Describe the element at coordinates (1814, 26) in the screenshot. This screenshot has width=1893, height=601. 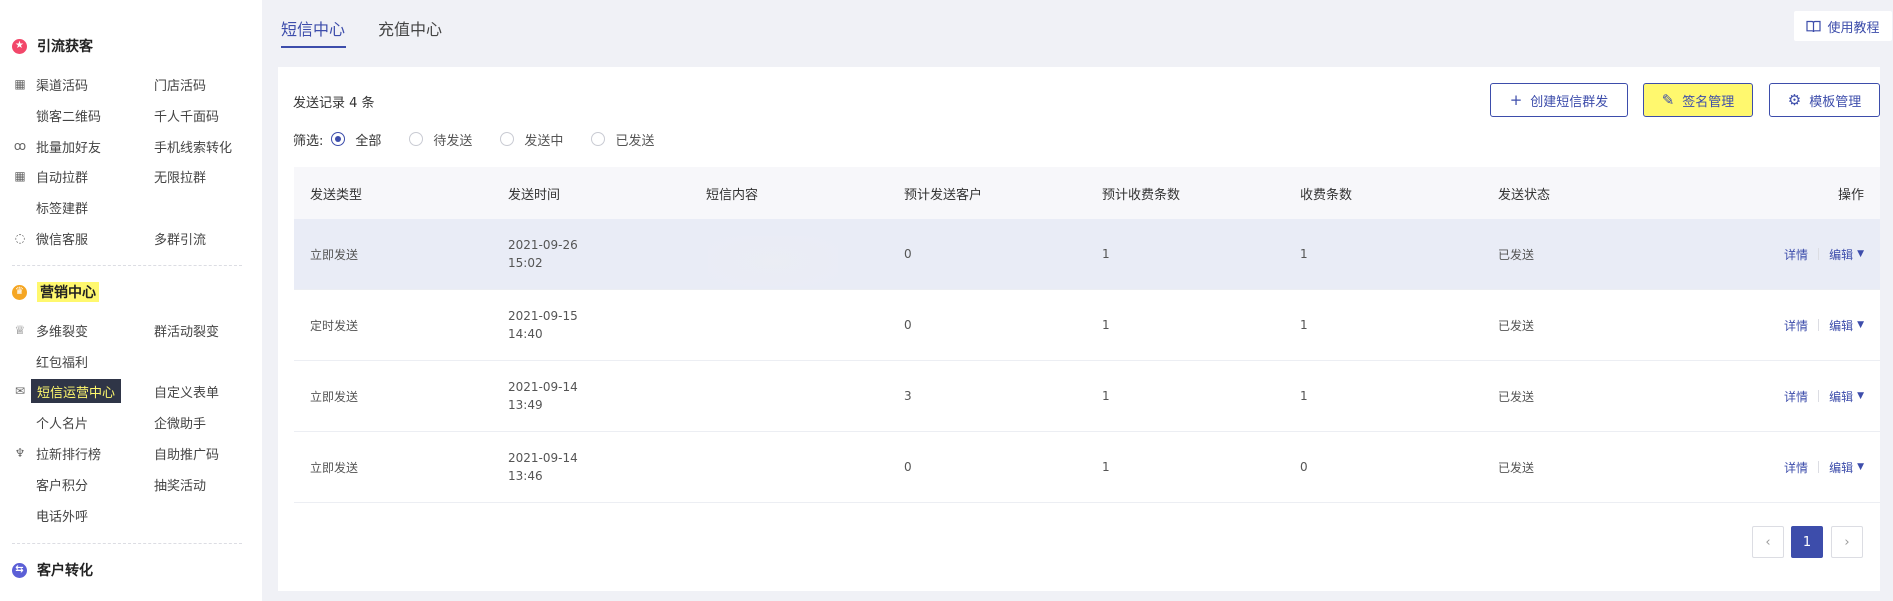
I see `book-icon` at that location.